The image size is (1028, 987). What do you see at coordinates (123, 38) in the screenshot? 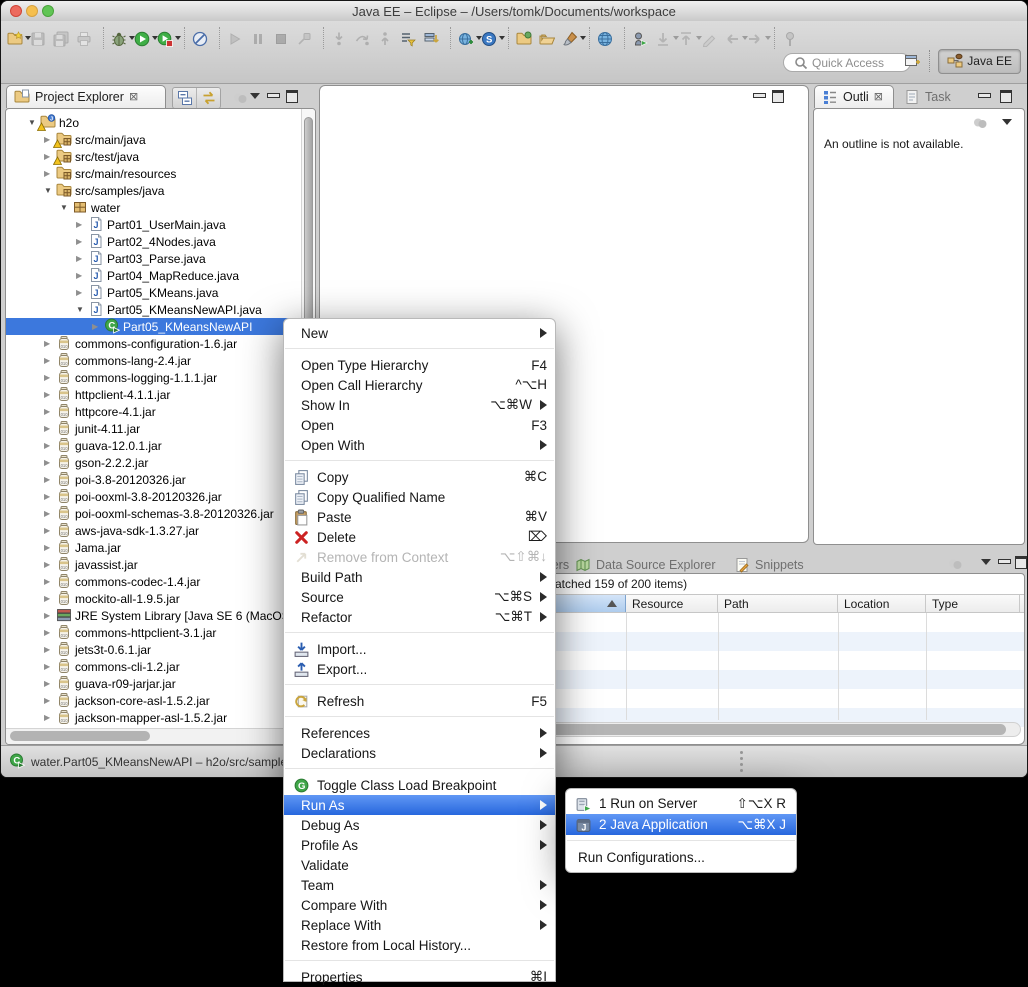
I see `debug-button` at bounding box center [123, 38].